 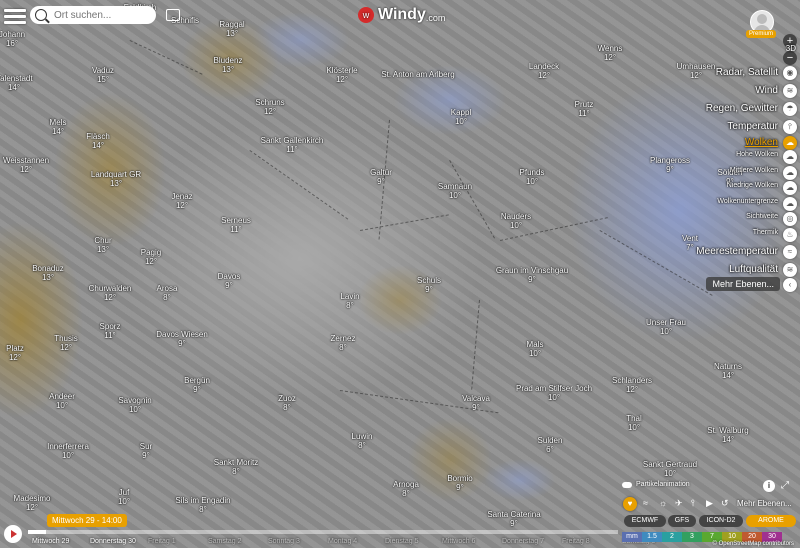 What do you see at coordinates (663, 503) in the screenshot?
I see `thermal-layer-icon: ☼` at bounding box center [663, 503].